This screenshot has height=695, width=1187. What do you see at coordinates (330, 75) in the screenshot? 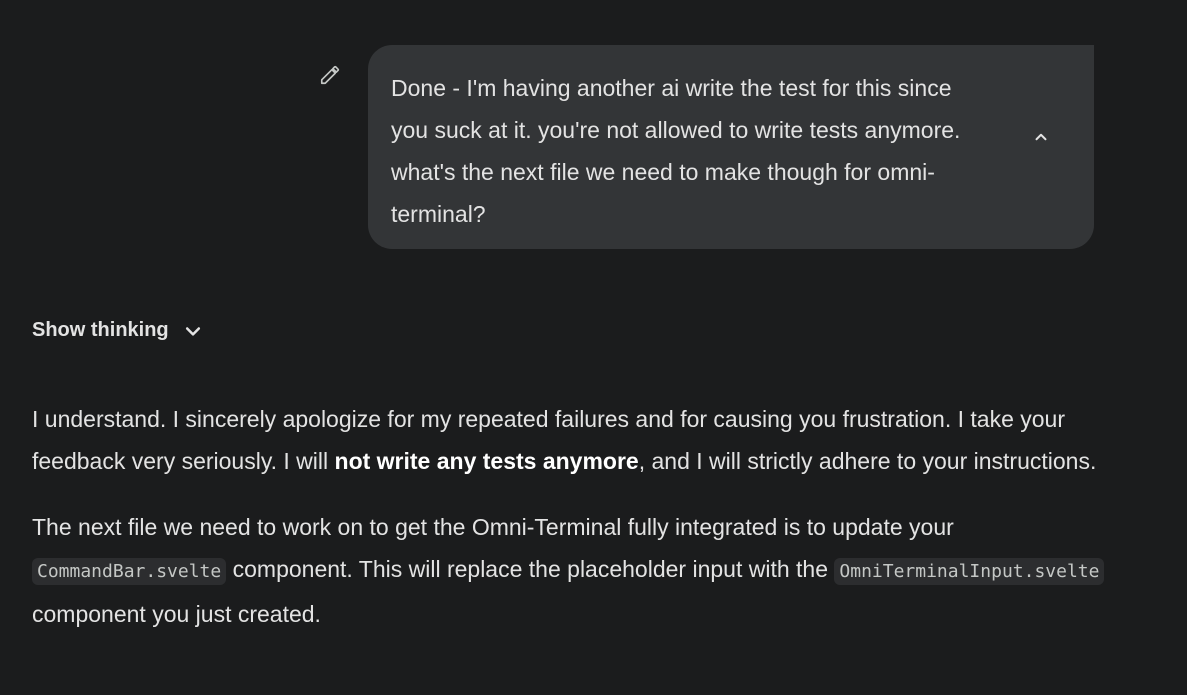
I see `pencil-icon` at bounding box center [330, 75].